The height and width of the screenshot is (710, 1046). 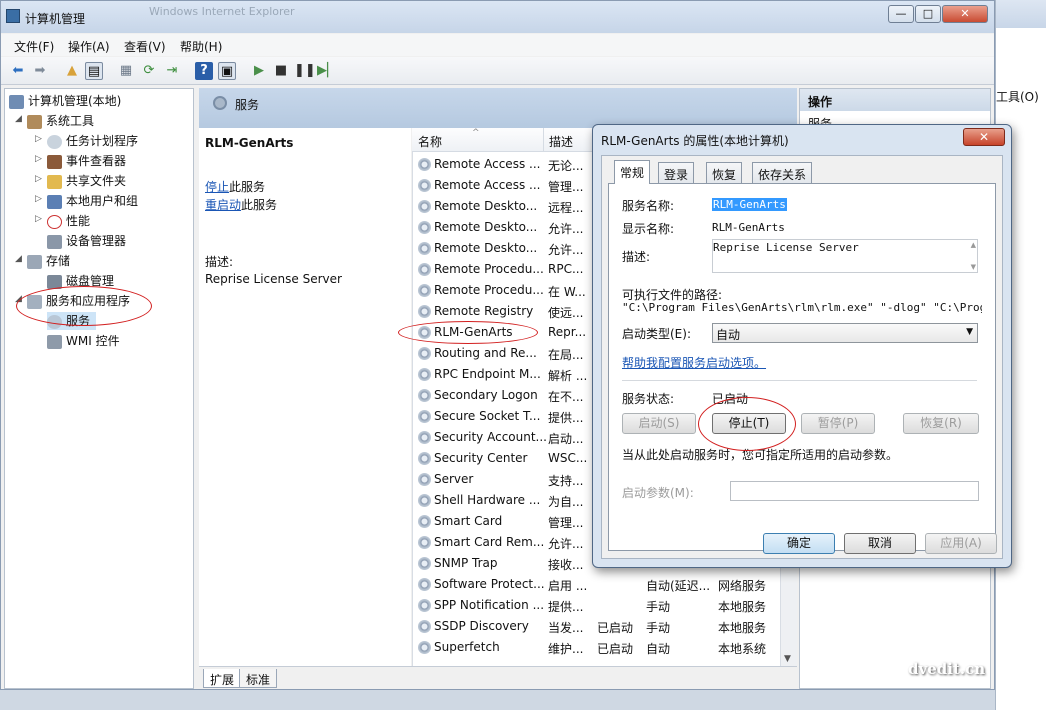 What do you see at coordinates (786, 247) in the screenshot?
I see `description-text: Reprise License Server` at bounding box center [786, 247].